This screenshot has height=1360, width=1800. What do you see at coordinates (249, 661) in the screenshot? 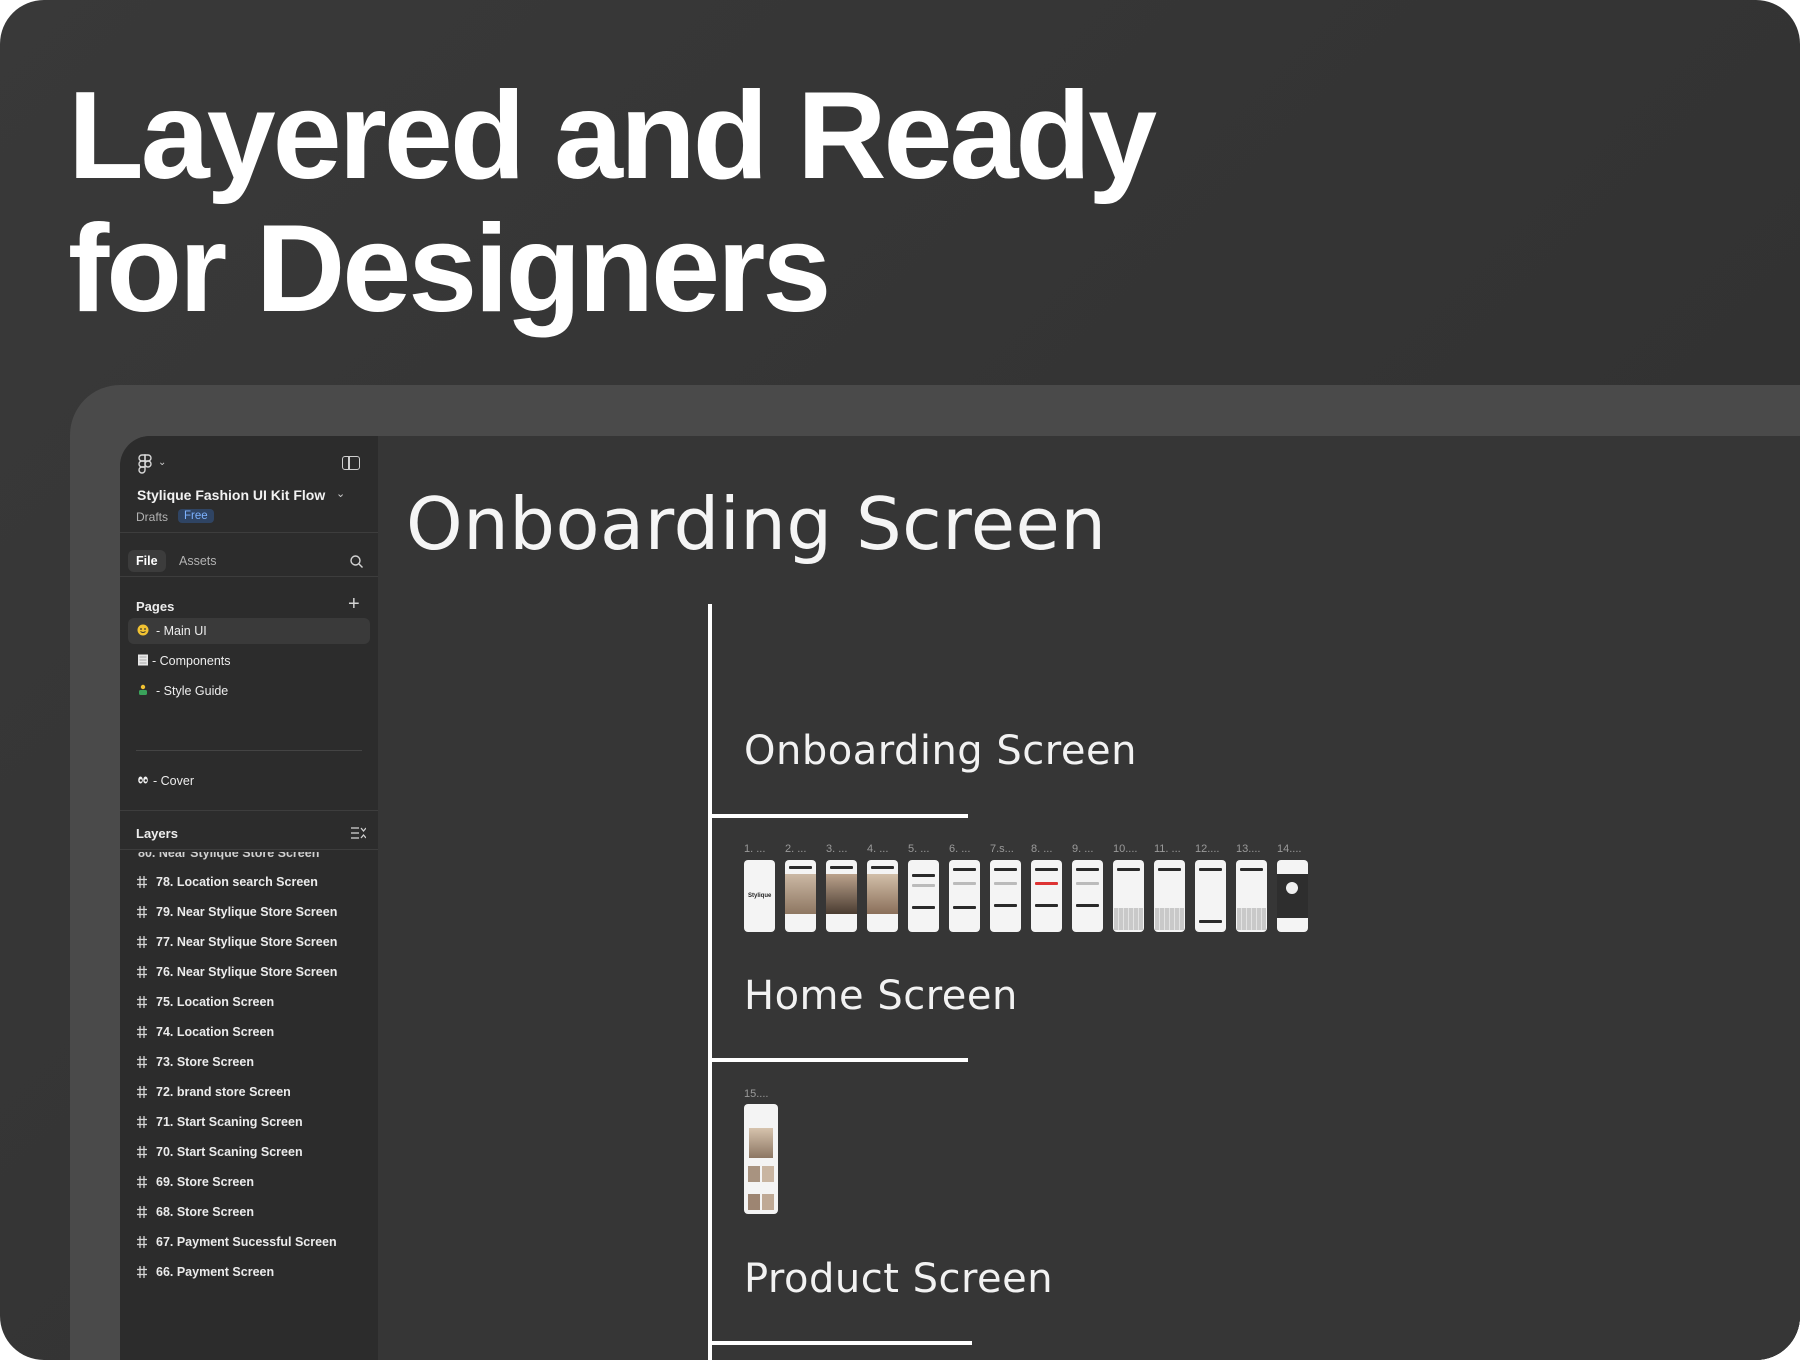
I see `page-item-components: - Components` at bounding box center [249, 661].